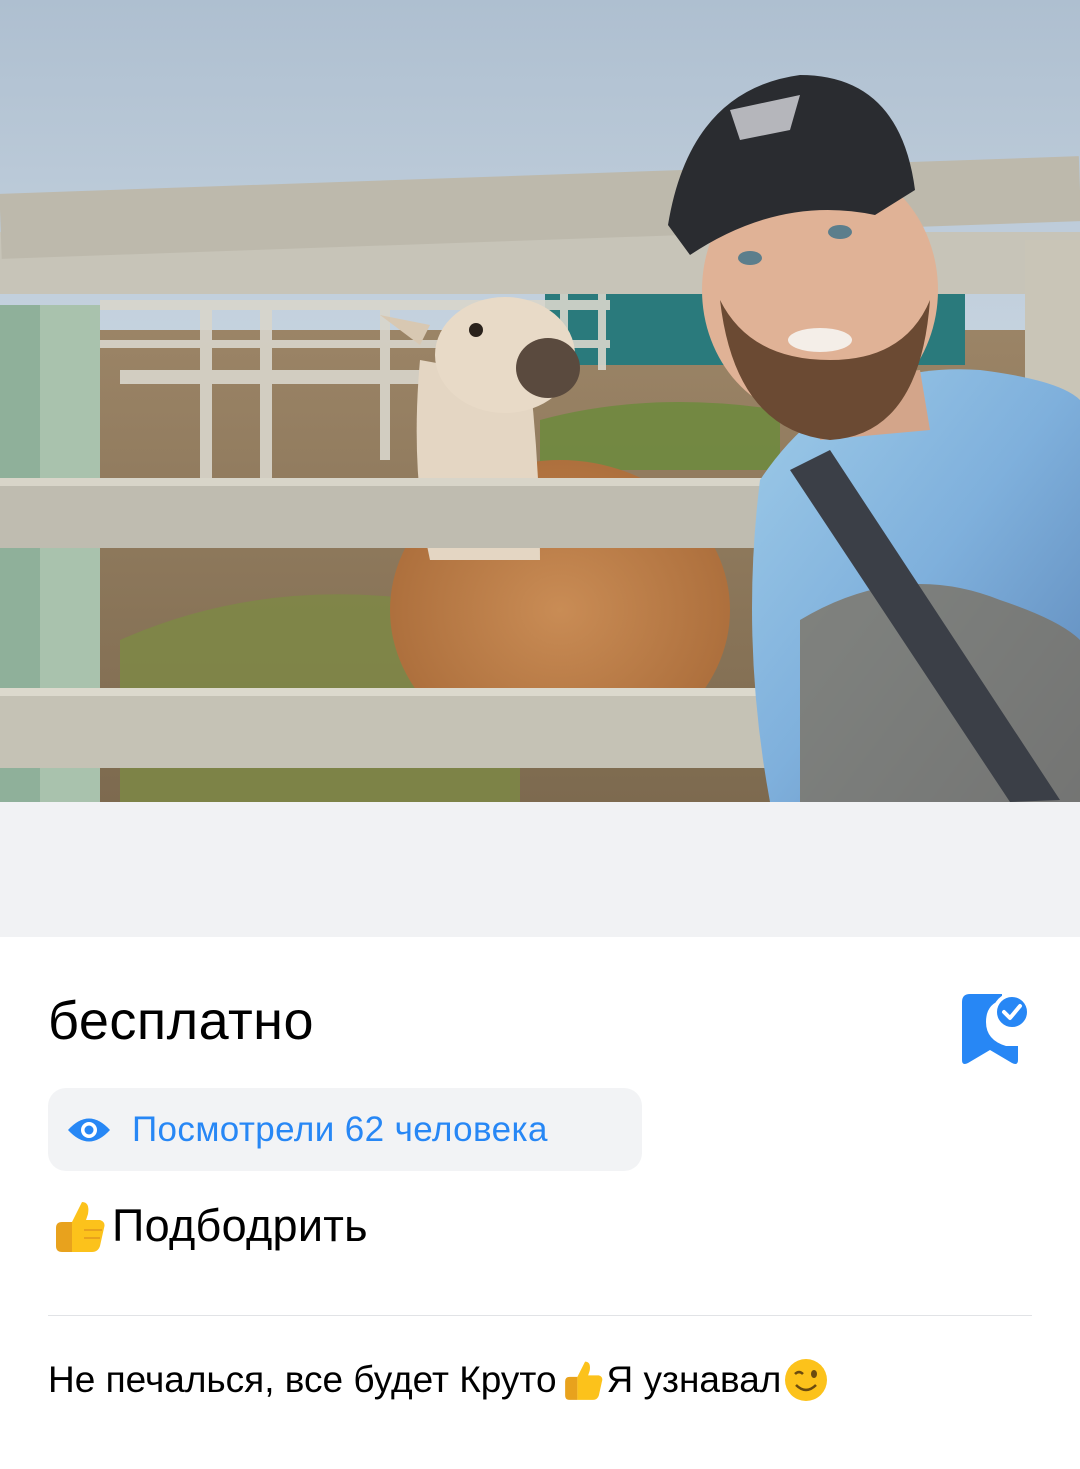 The width and height of the screenshot is (1080, 1469). I want to click on comment-text: Не печалься, все будет Круто Я узнавал, so click(439, 1380).